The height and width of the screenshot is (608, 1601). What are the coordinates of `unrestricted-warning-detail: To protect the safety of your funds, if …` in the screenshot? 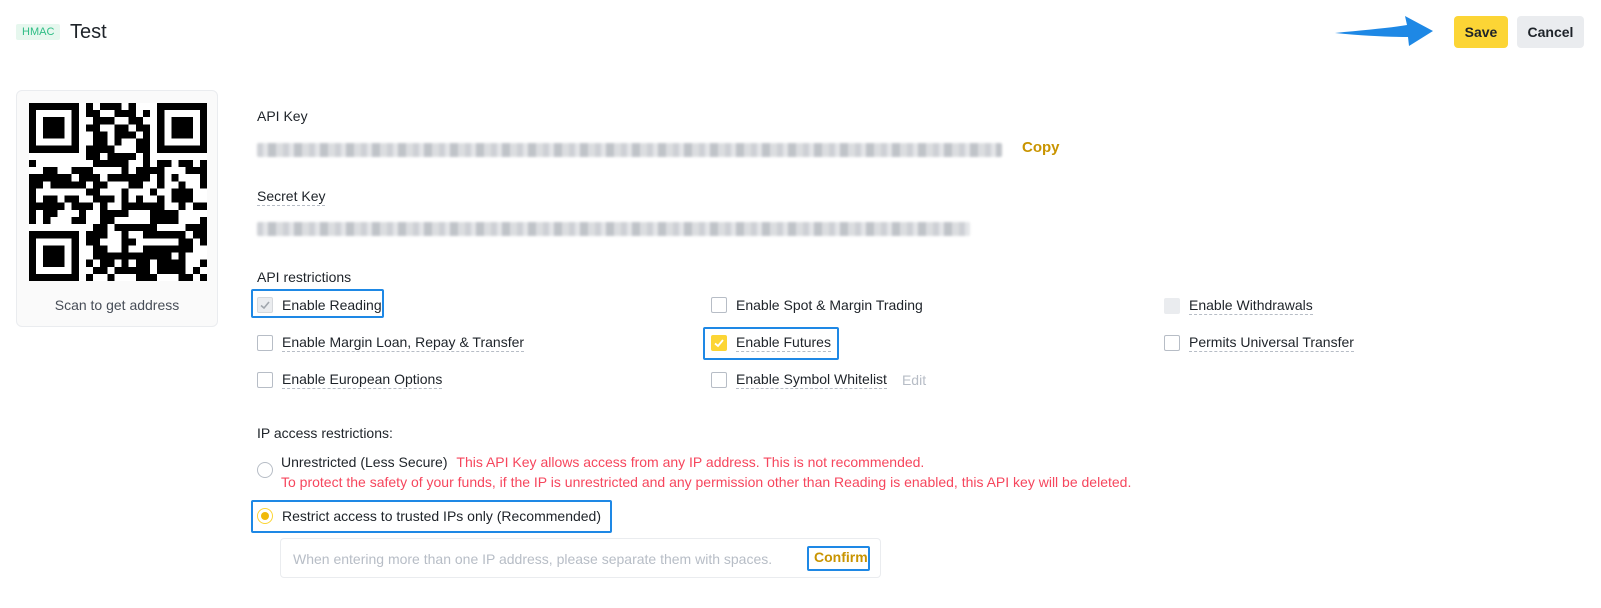 It's located at (706, 482).